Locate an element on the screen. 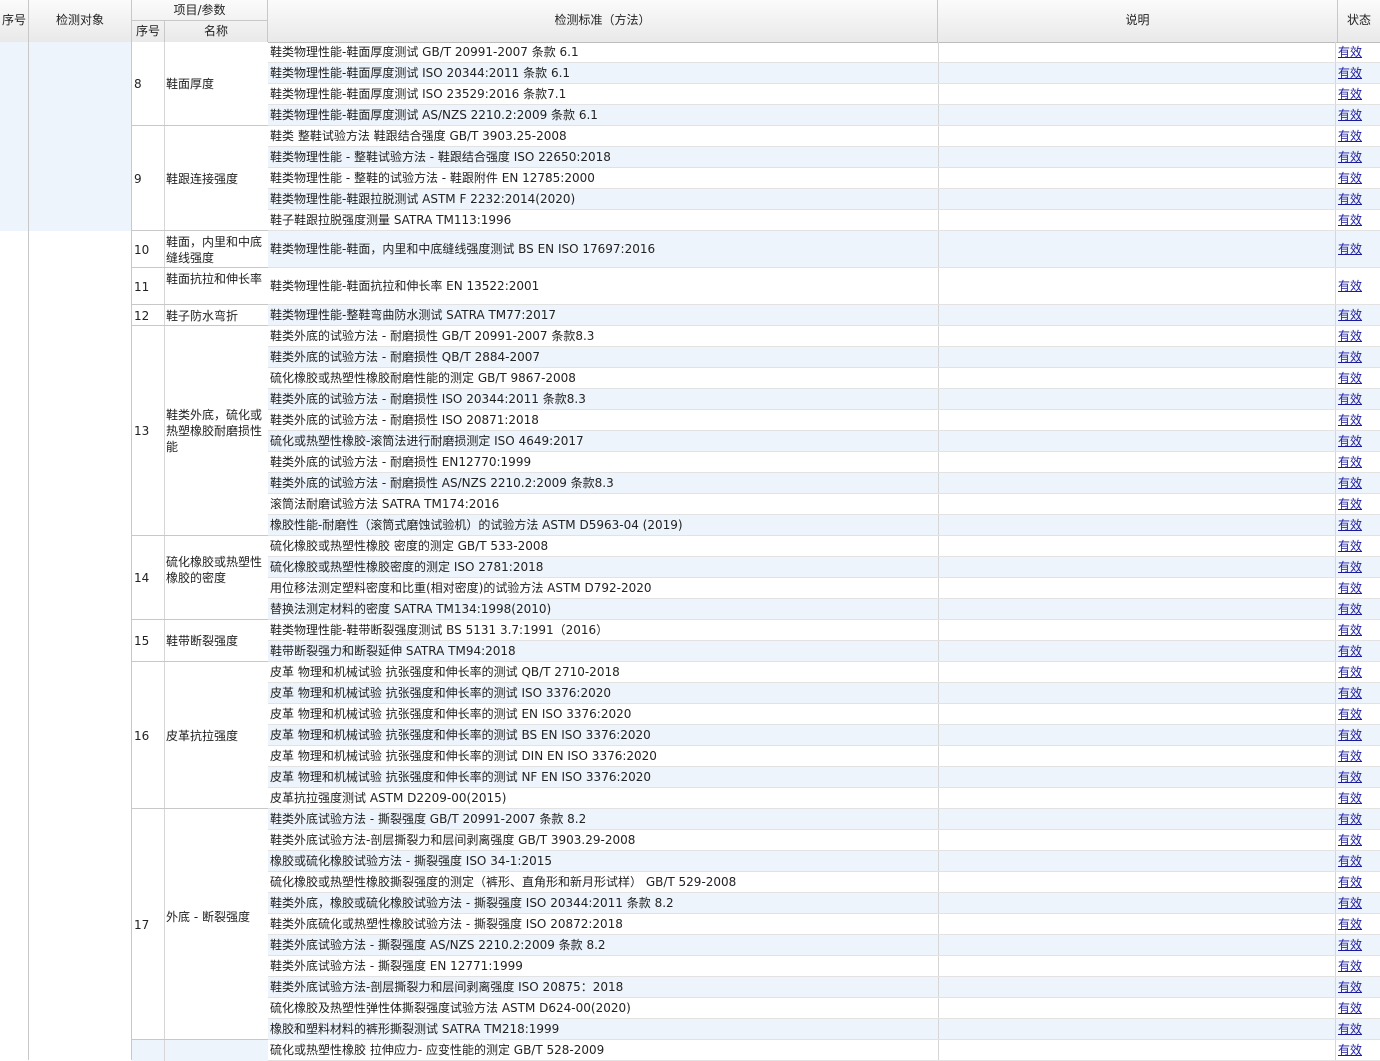 This screenshot has width=1380, height=1061. standard-text: 硫化橡胶或热塑性橡胶耐磨性能的测定 GB/T 9867-2008 is located at coordinates (423, 378).